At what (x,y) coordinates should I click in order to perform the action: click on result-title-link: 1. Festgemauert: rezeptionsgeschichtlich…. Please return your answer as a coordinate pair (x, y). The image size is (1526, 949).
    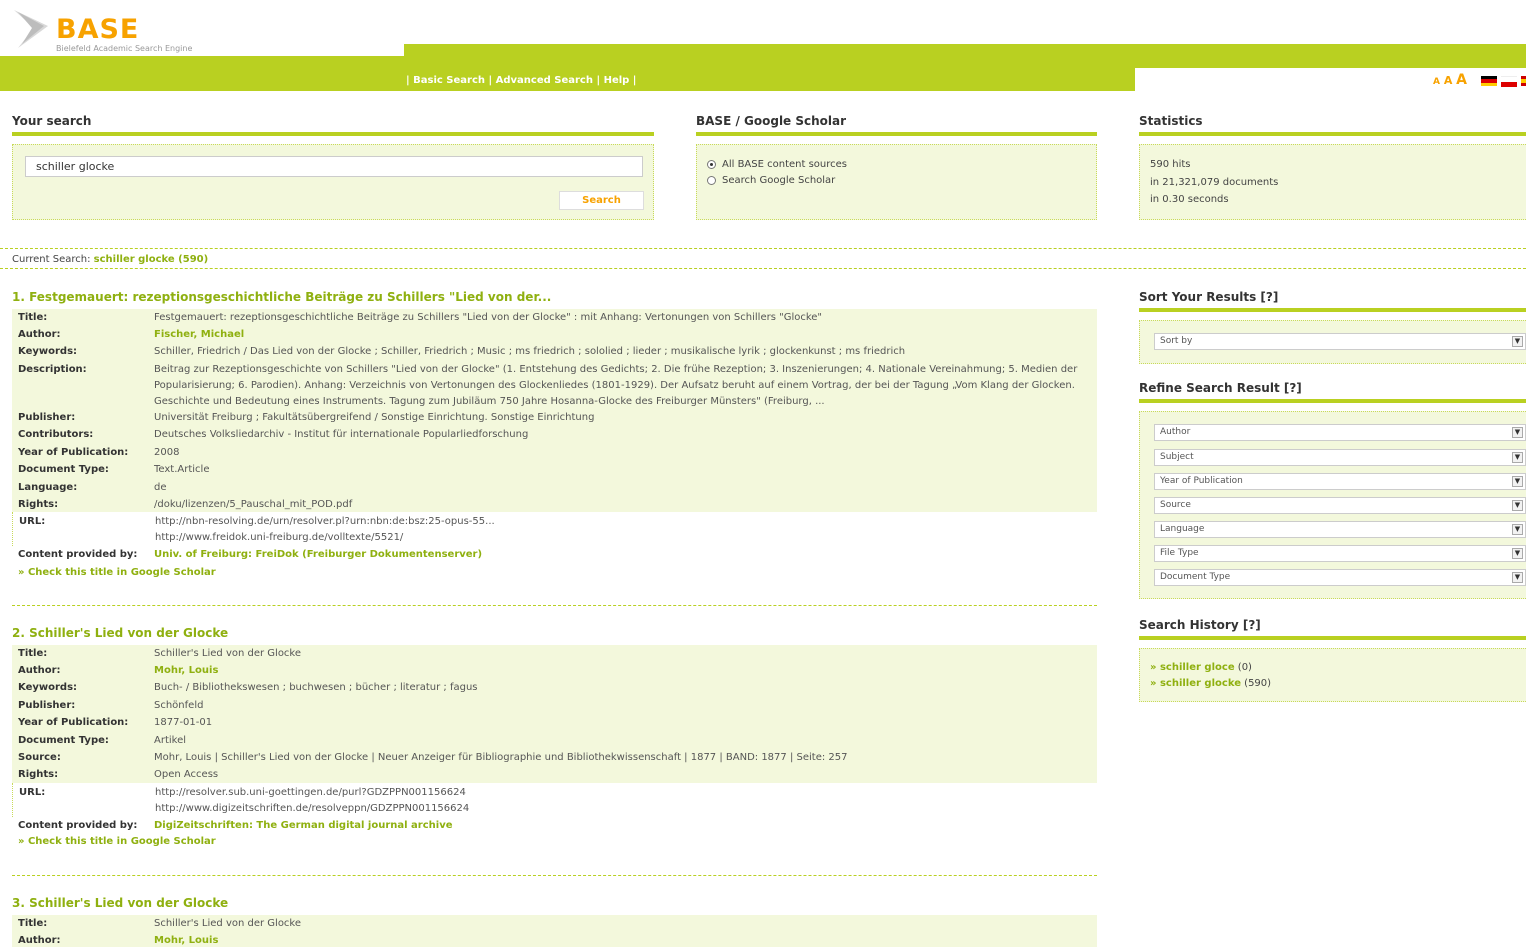
    Looking at the image, I should click on (281, 297).